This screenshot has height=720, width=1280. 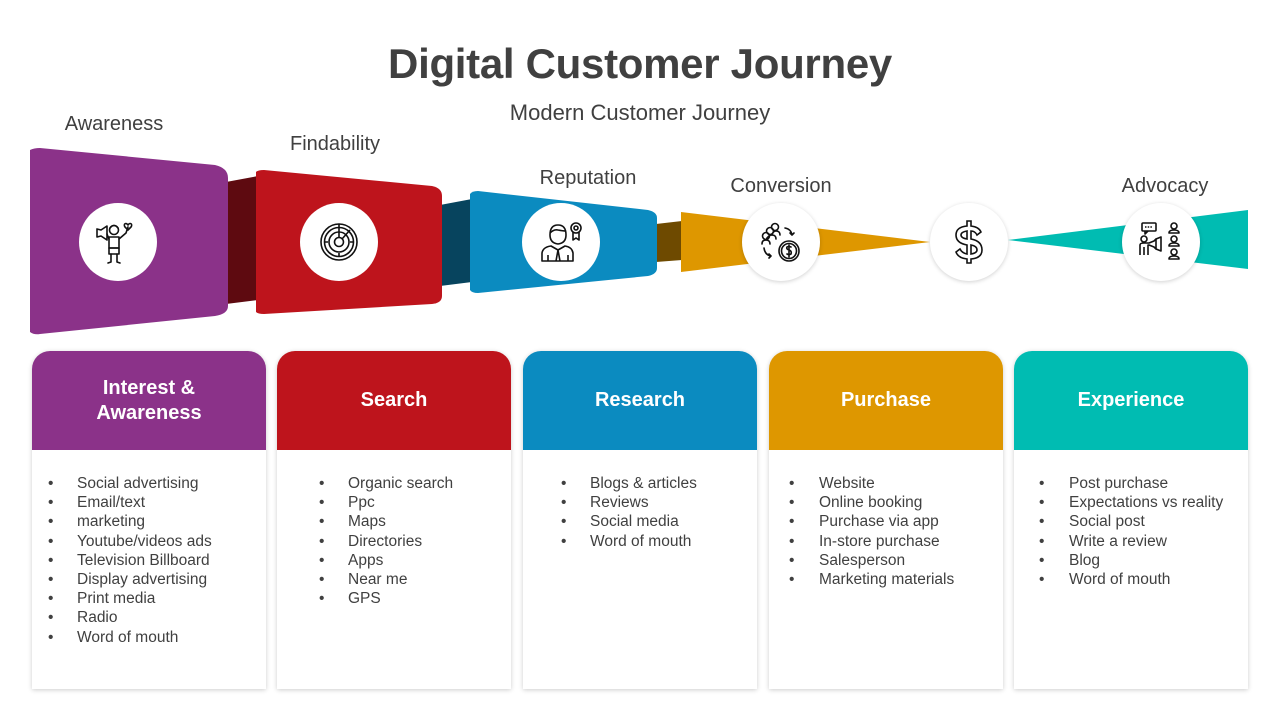 I want to click on connector-awareness-findability, so click(x=242, y=240).